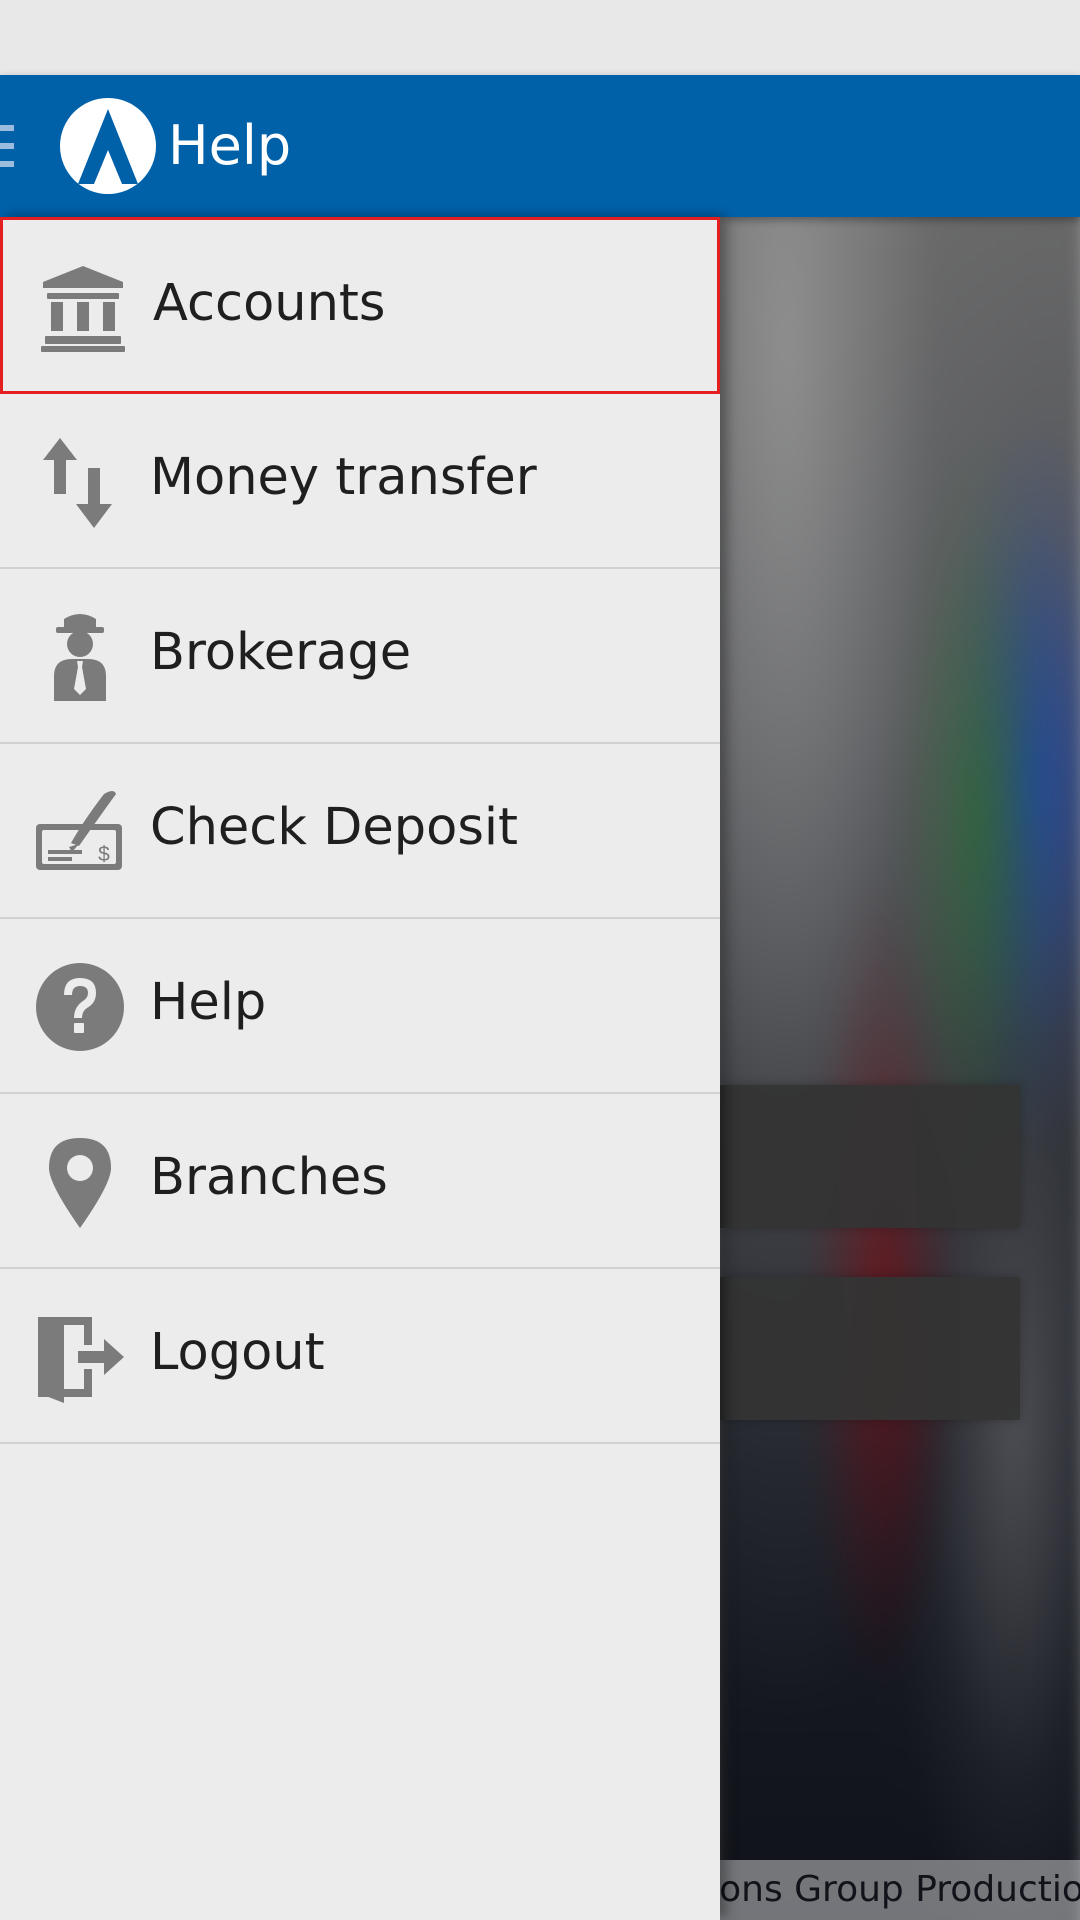  Describe the element at coordinates (80, 1182) in the screenshot. I see `location-pin-icon` at that location.